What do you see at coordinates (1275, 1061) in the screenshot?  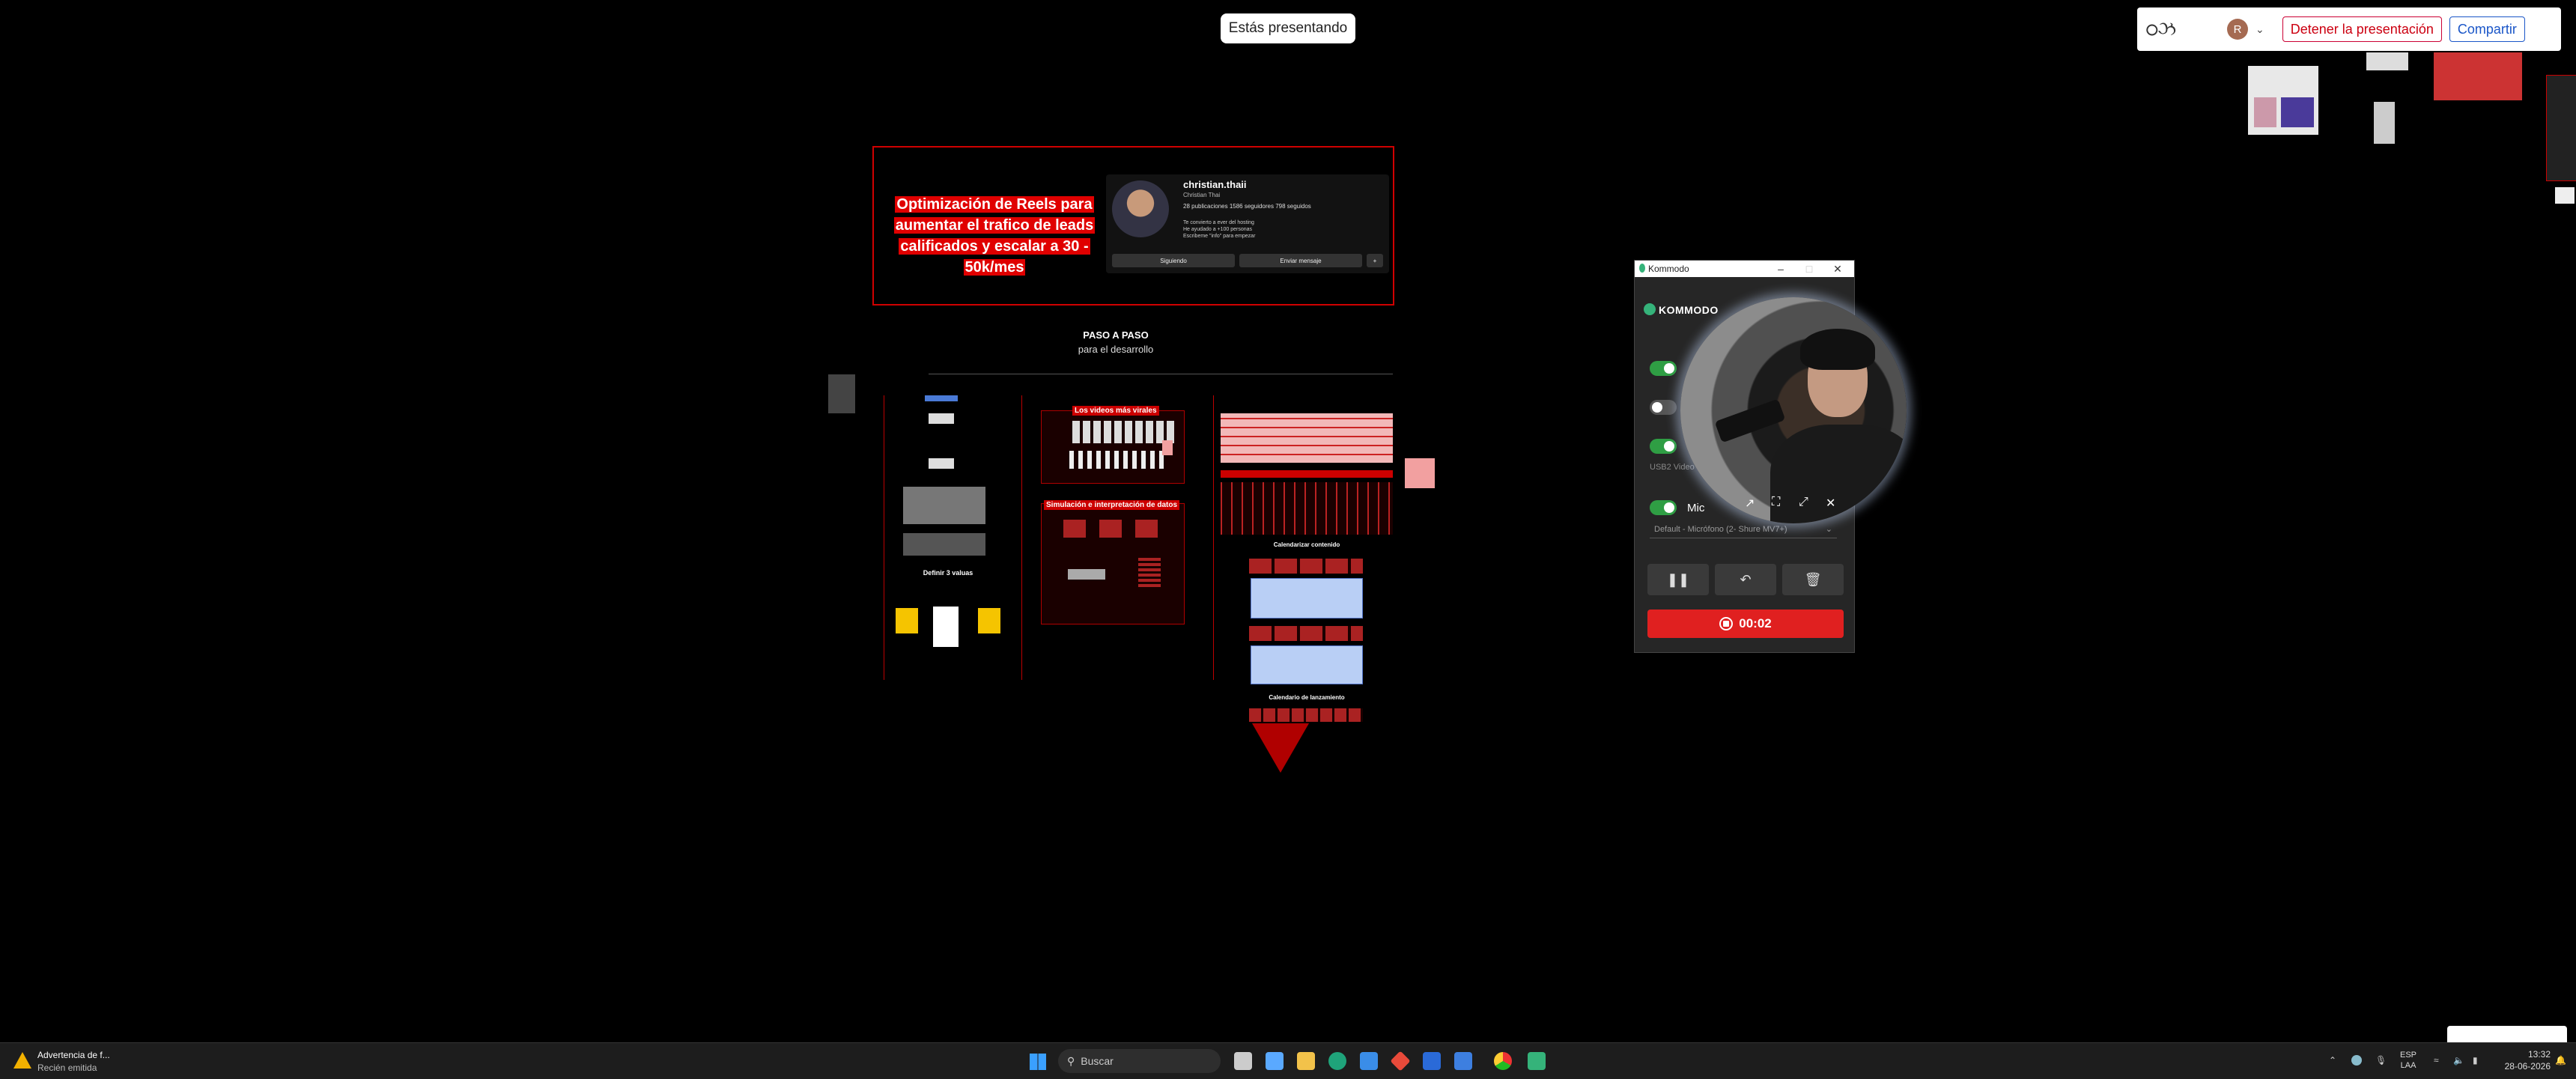 I see `copilot-icon` at bounding box center [1275, 1061].